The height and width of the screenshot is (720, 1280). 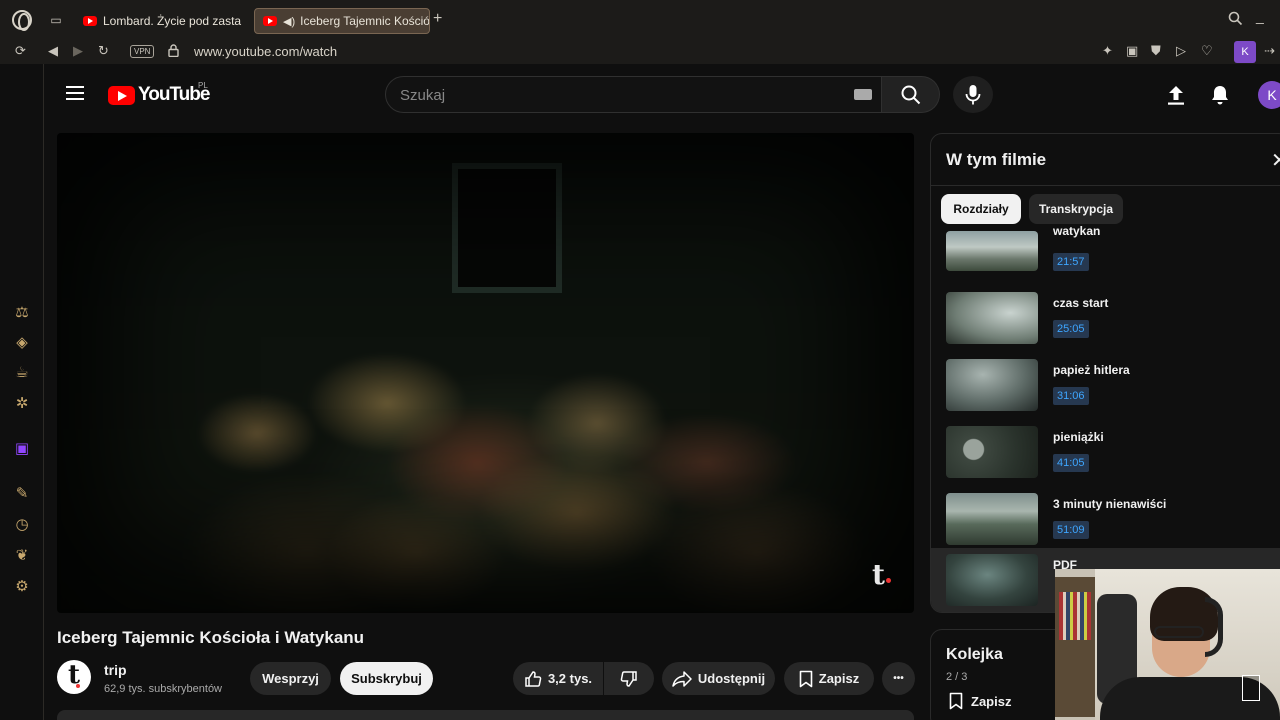 I want to click on tab-iceberg: ◀) Iceberg Tajemnic Kośció, so click(x=342, y=21).